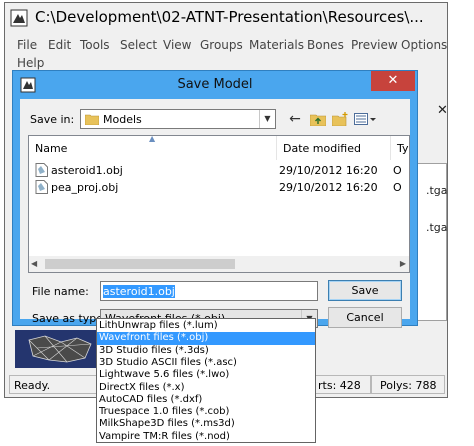 Image resolution: width=474 pixels, height=446 pixels. I want to click on file-name-input: asteroid1.obj, so click(209, 291).